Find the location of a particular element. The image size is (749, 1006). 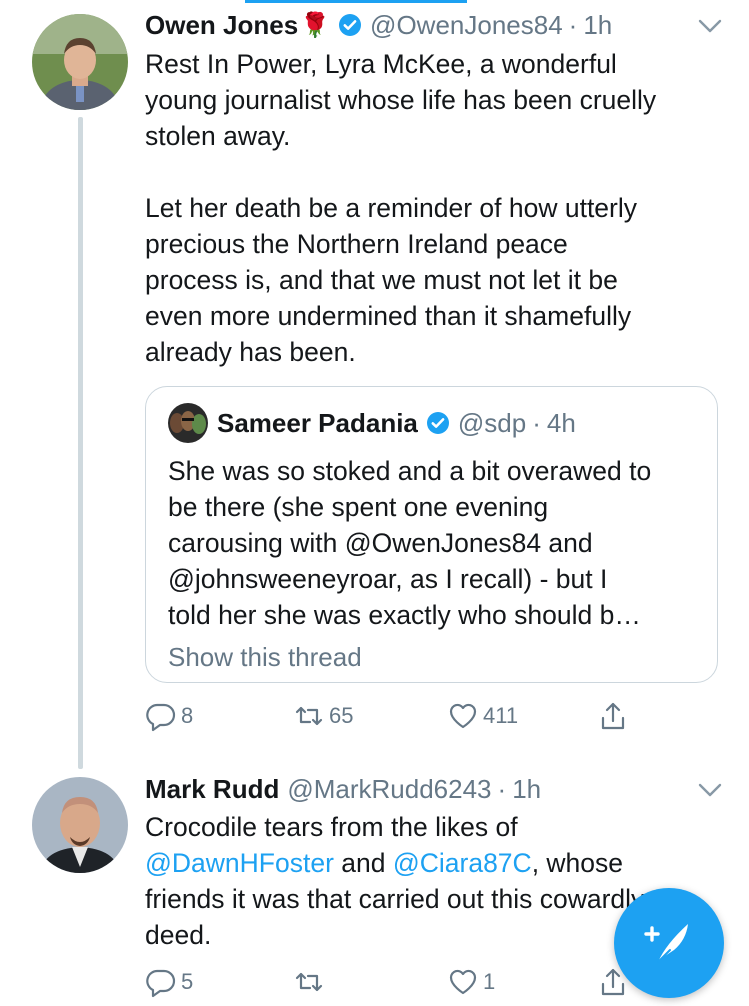

tweet-body-text: , whose is located at coordinates (577, 863).